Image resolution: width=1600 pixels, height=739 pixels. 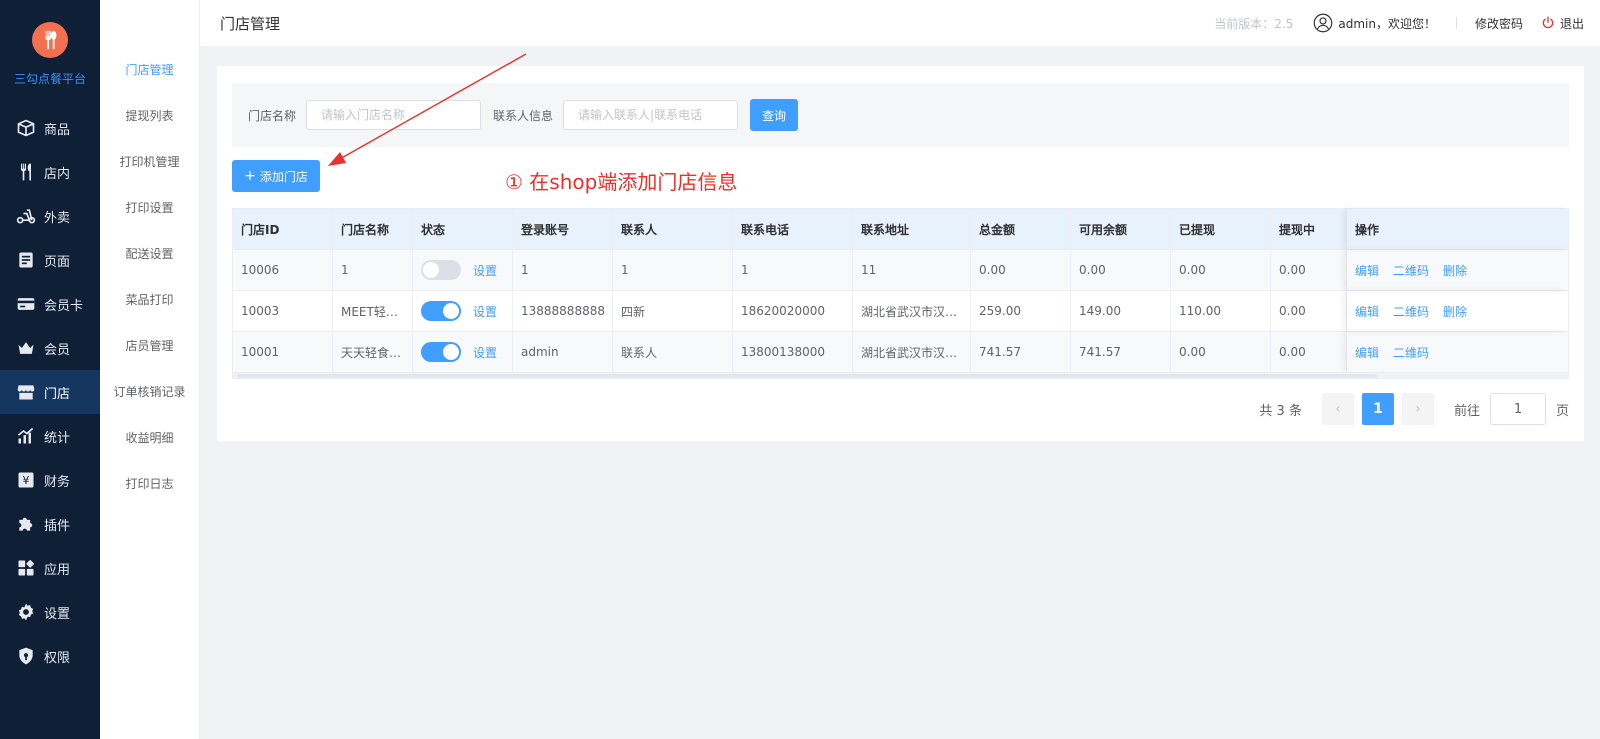 I want to click on balance-cell: 0.00, so click(x=1121, y=270).